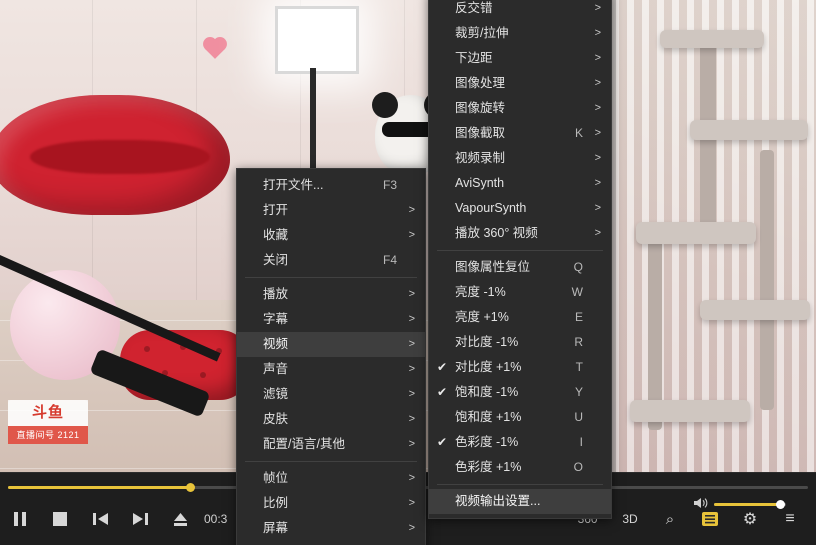  I want to click on file-menu-item: 打开 >, so click(331, 210).